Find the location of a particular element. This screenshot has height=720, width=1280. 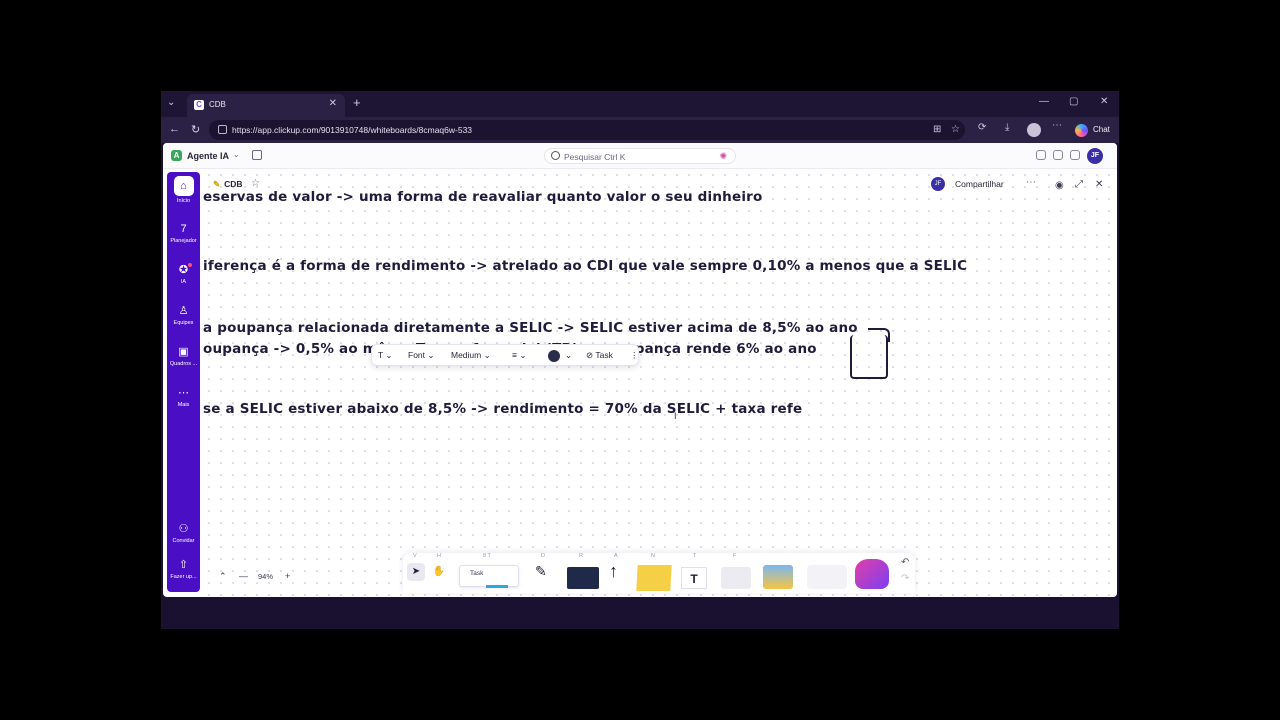

key-hint: V is located at coordinates (415, 556).